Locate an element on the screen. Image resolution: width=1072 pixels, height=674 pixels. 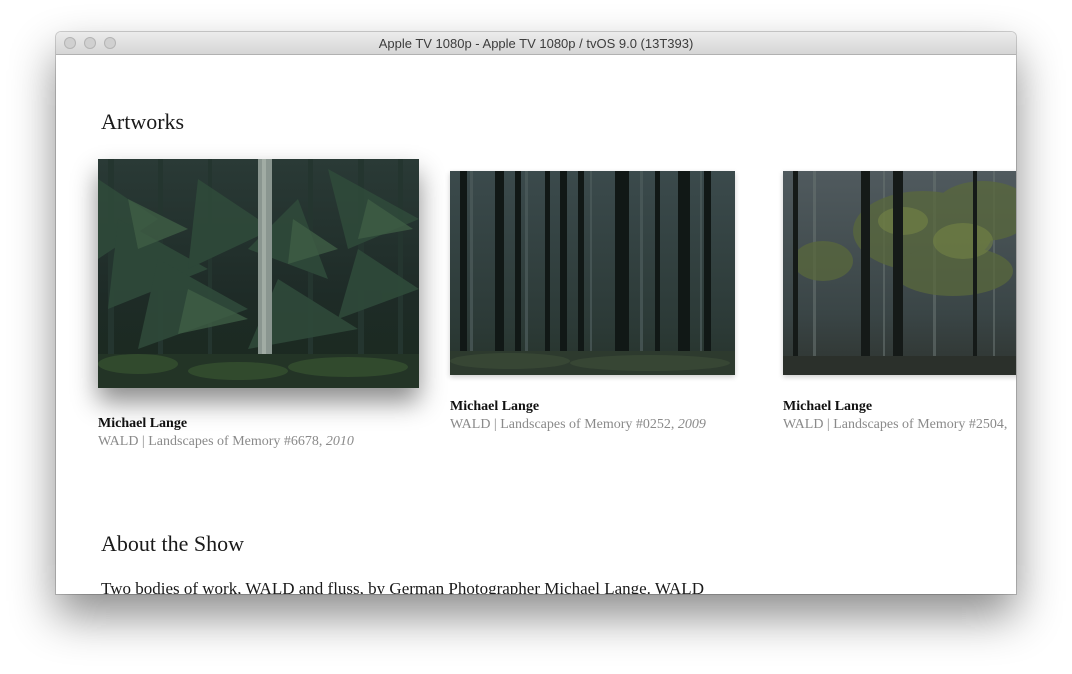
artwork-caption: WALD | Landscapes of Memory #0252, 2009 is located at coordinates (592, 425).